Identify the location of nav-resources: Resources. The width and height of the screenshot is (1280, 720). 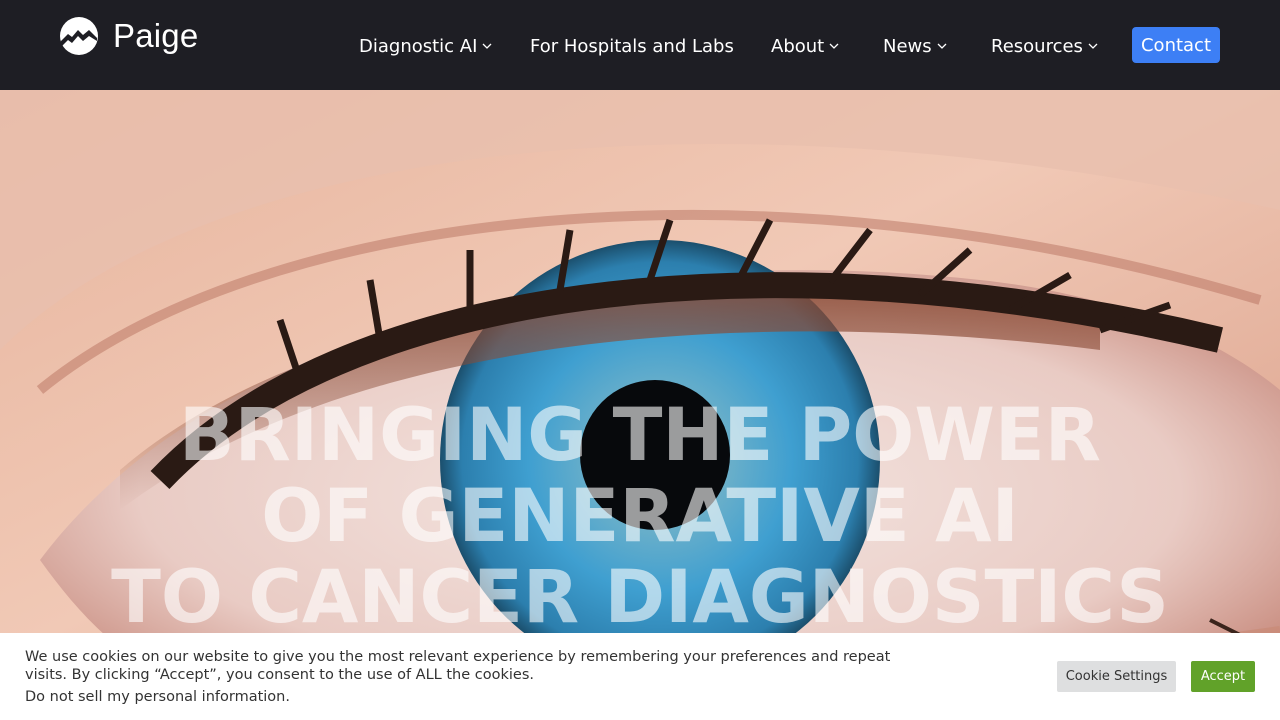
(1044, 46).